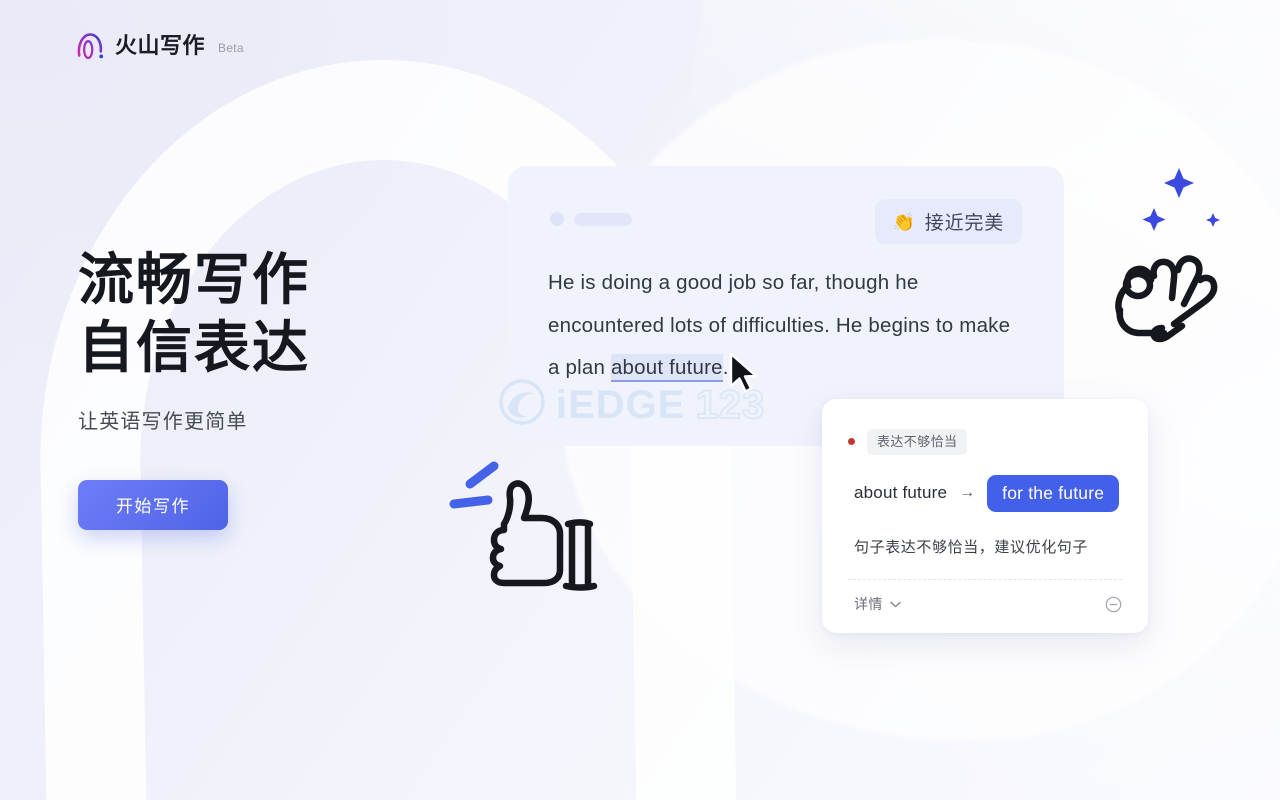 The image size is (1280, 800). I want to click on suggestion-footer: 详情, so click(985, 604).